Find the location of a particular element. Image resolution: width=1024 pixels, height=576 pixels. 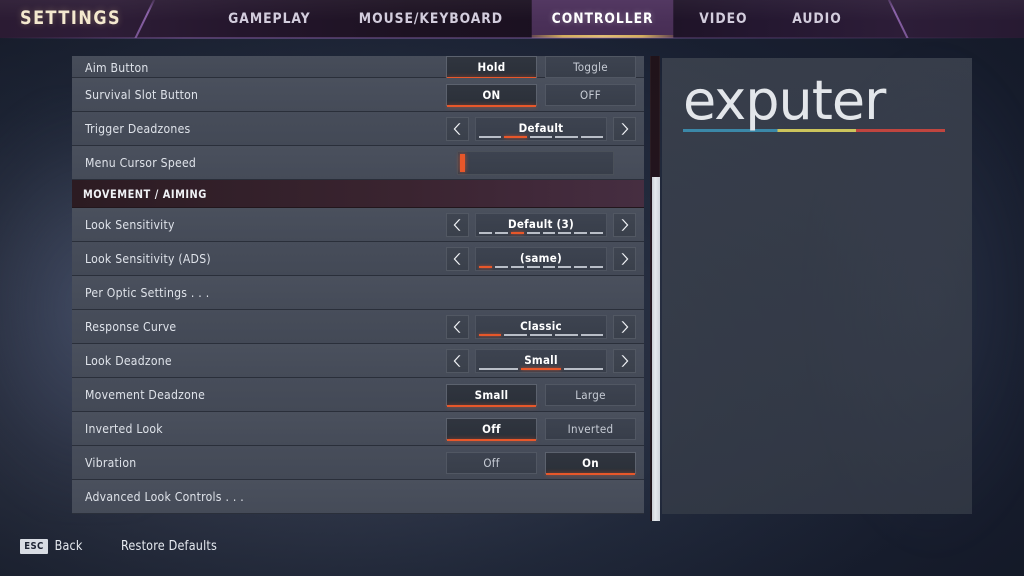

setting-control: (same) is located at coordinates (541, 259).